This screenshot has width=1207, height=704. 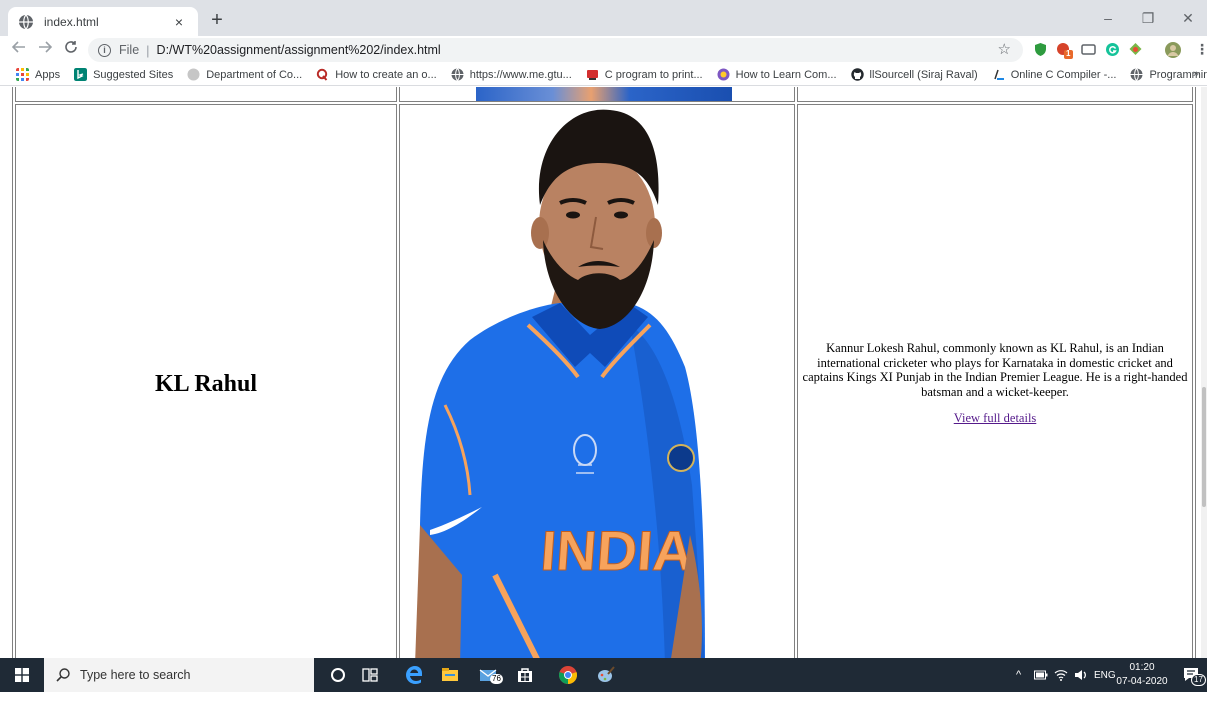 What do you see at coordinates (1061, 675) in the screenshot?
I see `wifi-icon` at bounding box center [1061, 675].